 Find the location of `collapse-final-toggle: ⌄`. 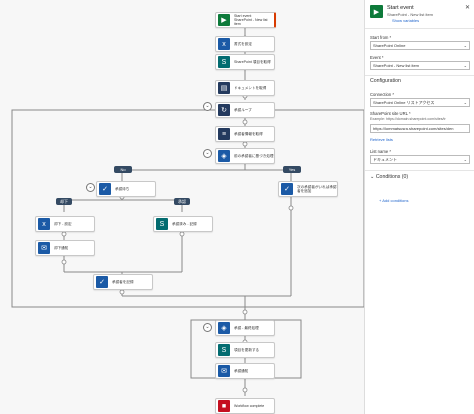

collapse-final-toggle: ⌄ is located at coordinates (207, 327).